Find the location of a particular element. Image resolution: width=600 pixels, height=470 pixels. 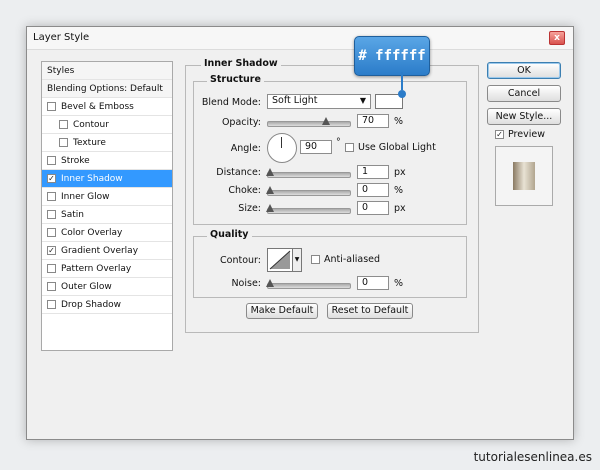

chevron-down-icon: ▼ is located at coordinates (362, 100).